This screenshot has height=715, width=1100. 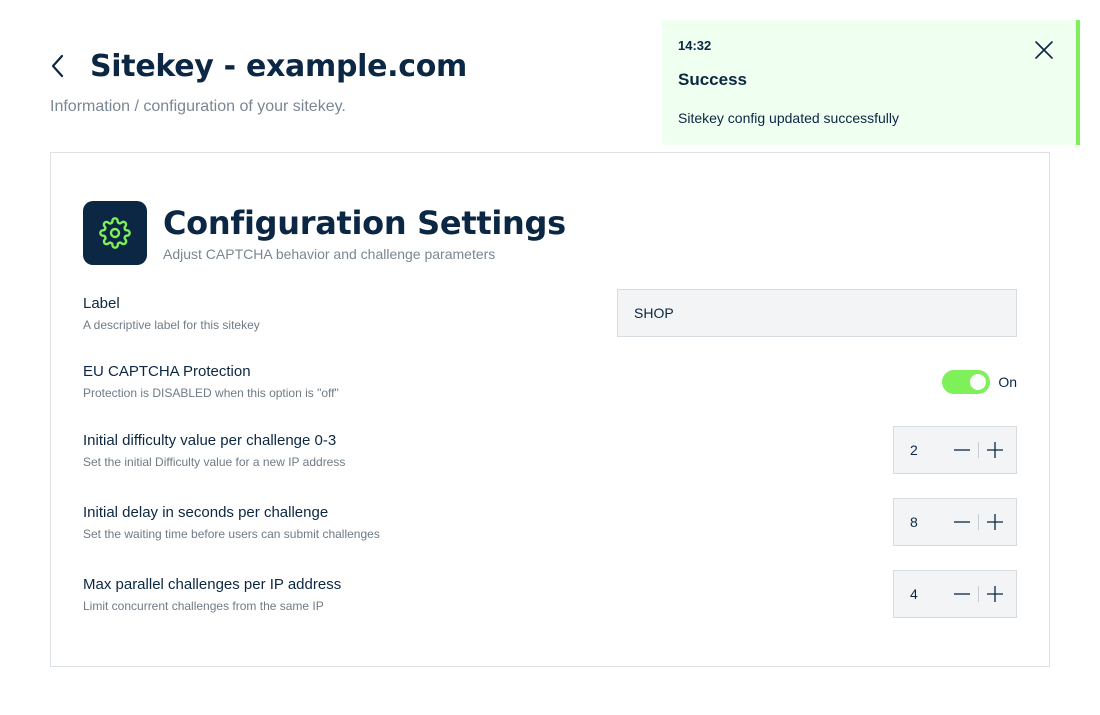 What do you see at coordinates (920, 594) in the screenshot?
I see `parallel-value: 4` at bounding box center [920, 594].